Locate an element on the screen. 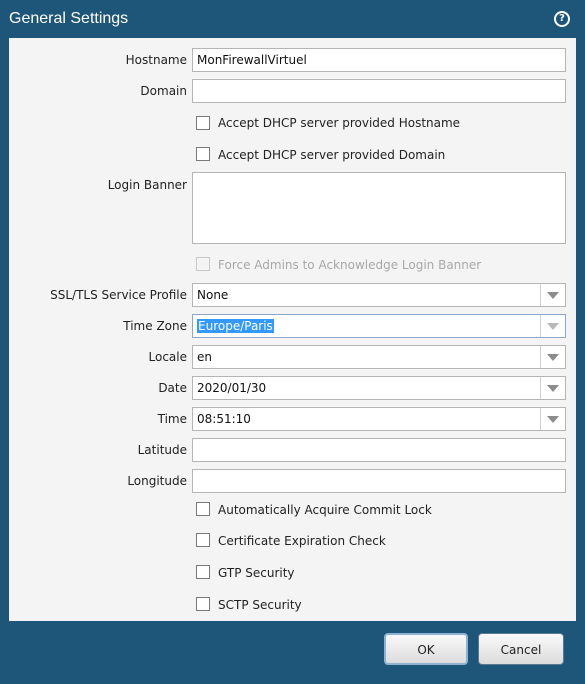 Image resolution: width=585 pixels, height=684 pixels. locale-label: Locale is located at coordinates (167, 357).